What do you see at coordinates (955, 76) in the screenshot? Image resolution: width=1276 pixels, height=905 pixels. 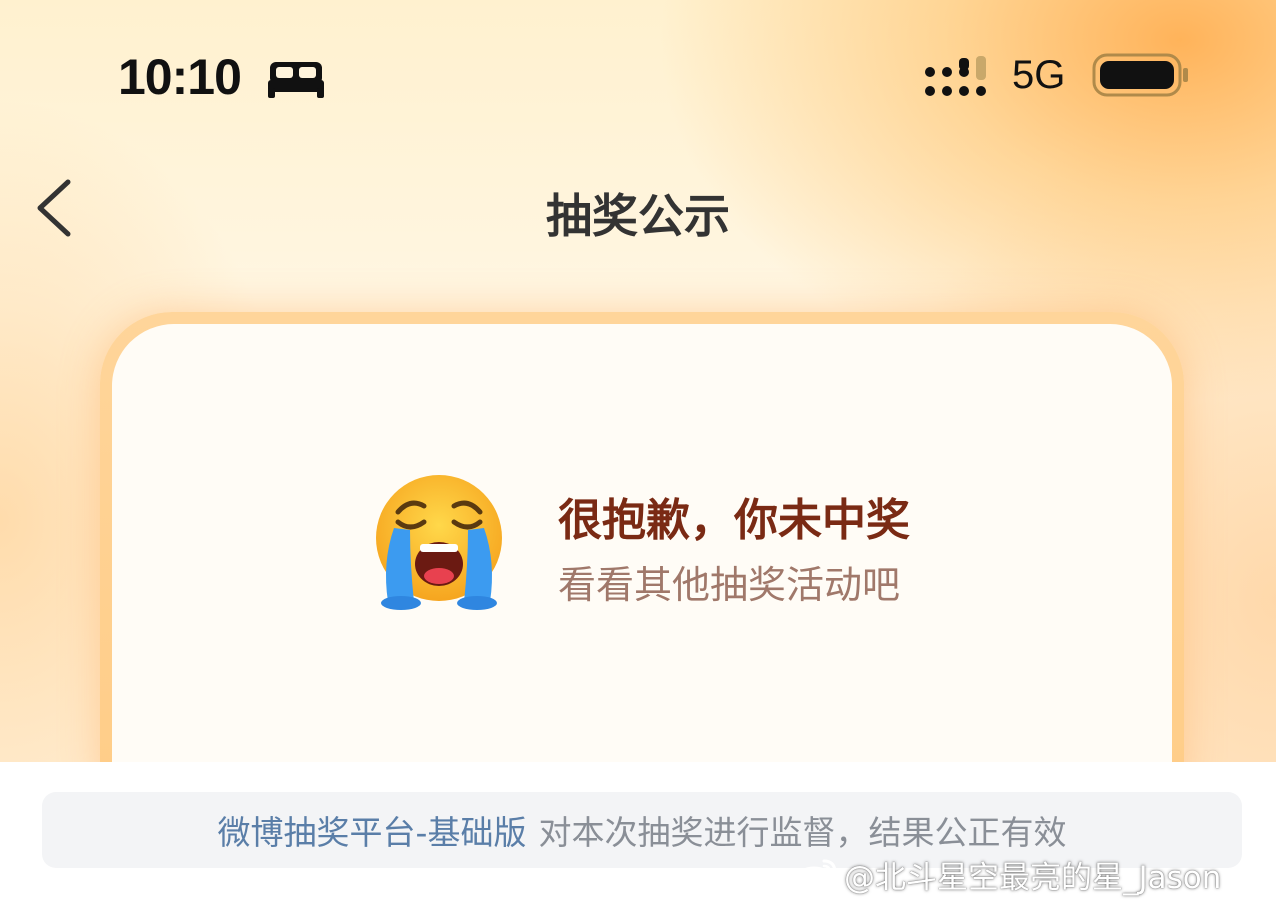 I see `signal-icon` at bounding box center [955, 76].